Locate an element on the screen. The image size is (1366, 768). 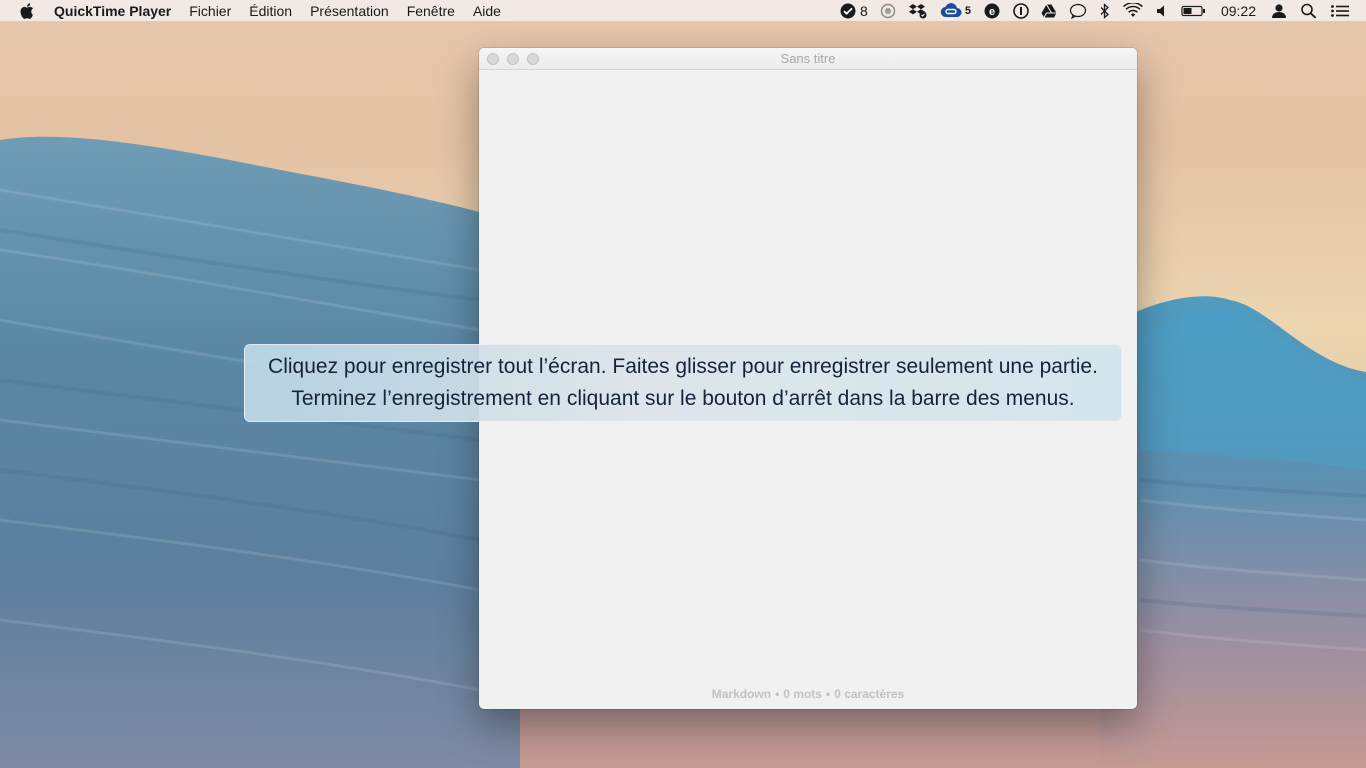
user-icon is located at coordinates (1279, 11).